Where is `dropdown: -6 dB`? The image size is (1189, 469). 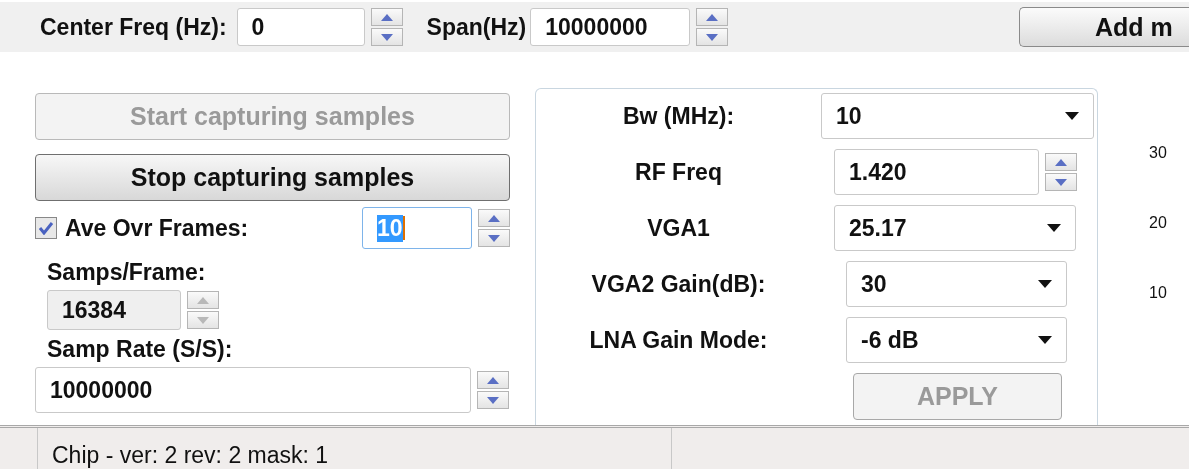 dropdown: -6 dB is located at coordinates (956, 340).